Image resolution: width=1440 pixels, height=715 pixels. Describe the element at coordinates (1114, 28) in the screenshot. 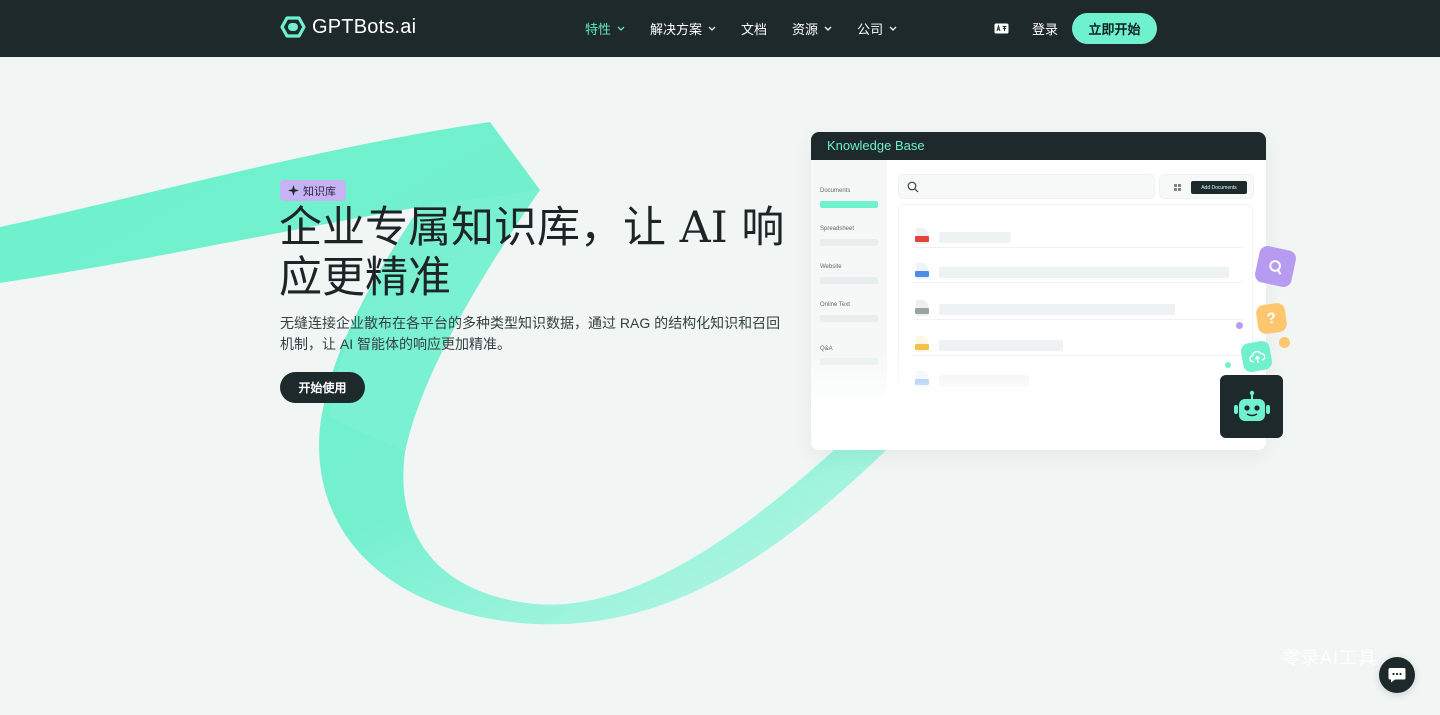

I see `get-started-button: 立即开始` at that location.